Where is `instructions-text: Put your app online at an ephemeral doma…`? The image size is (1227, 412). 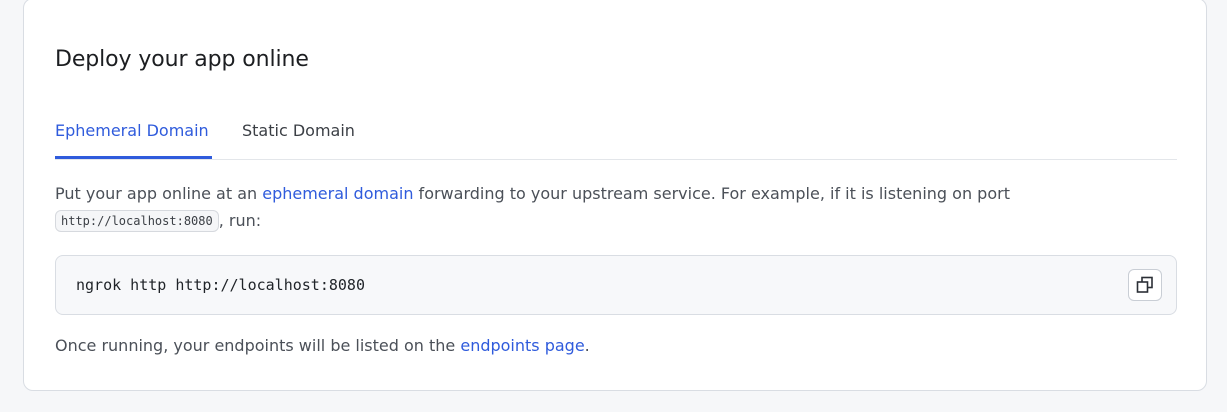
instructions-text: Put your app online at an ephemeral doma… is located at coordinates (605, 207).